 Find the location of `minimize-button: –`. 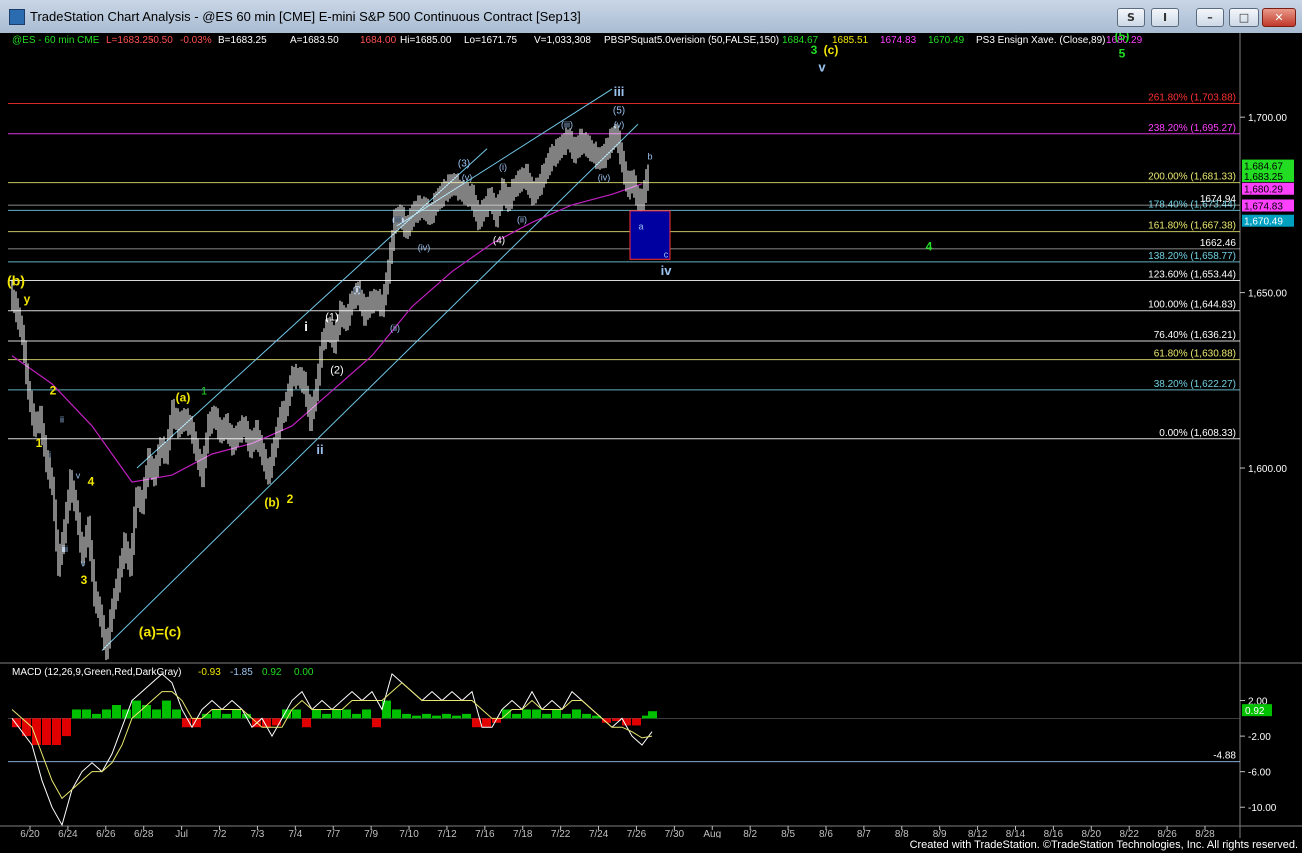

minimize-button: – is located at coordinates (1210, 17).